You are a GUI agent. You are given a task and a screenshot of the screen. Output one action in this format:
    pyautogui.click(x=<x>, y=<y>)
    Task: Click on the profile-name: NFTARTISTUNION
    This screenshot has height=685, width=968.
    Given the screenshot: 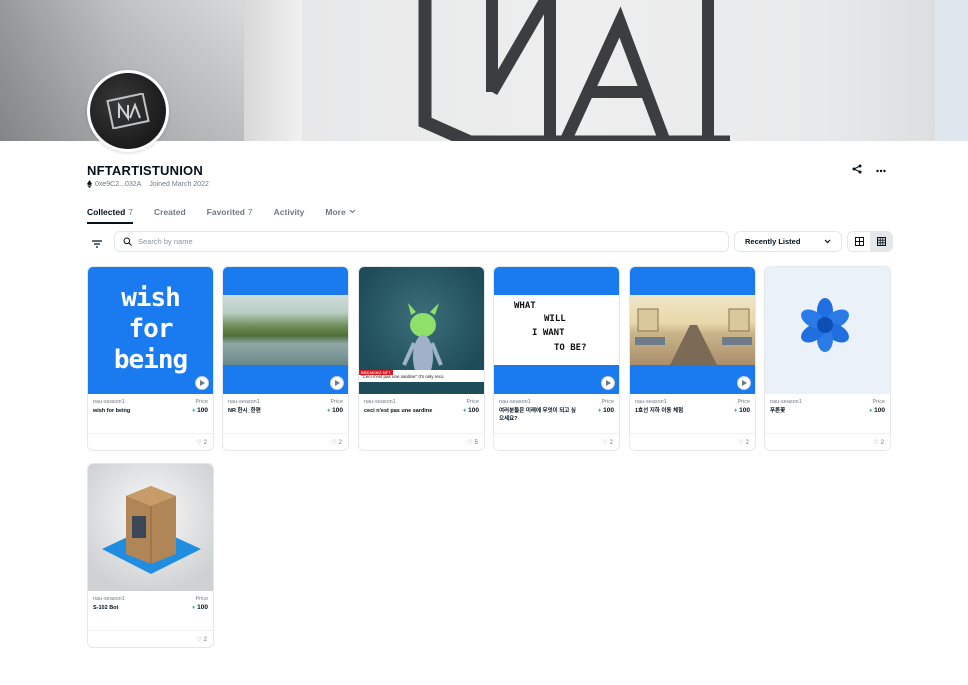 What is the action you would take?
    pyautogui.click(x=145, y=170)
    